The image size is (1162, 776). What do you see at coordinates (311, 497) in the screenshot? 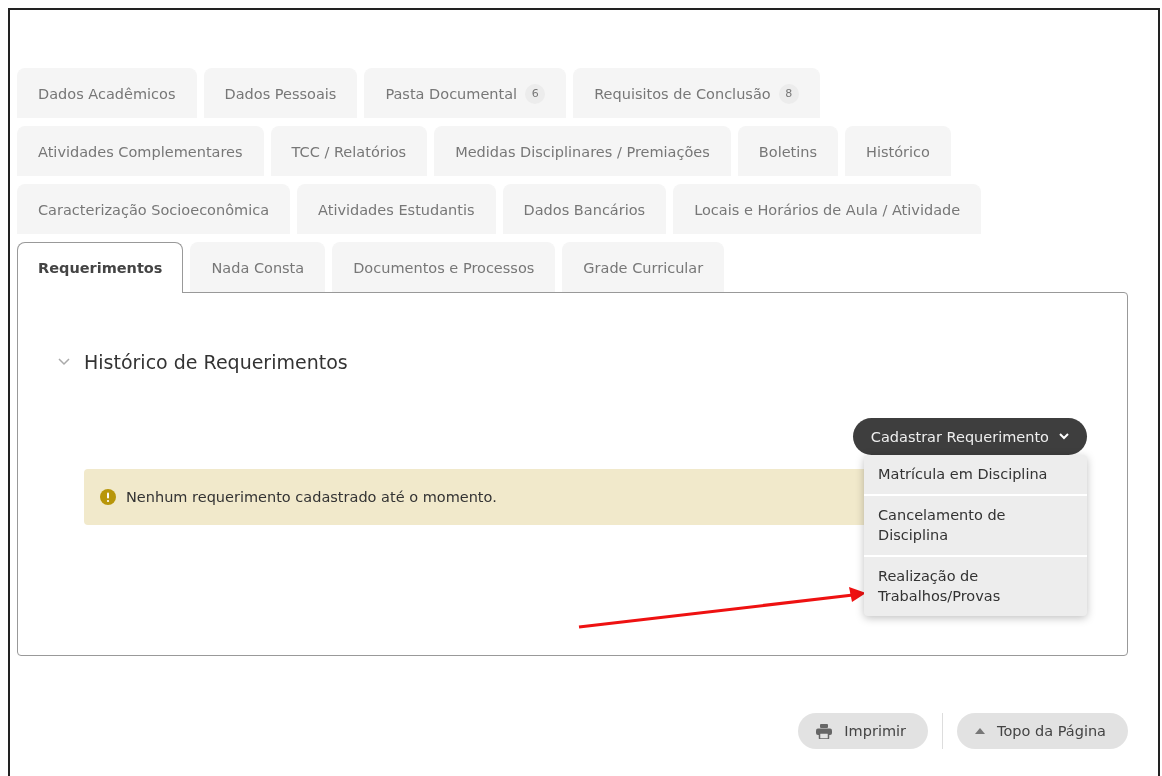
I see `alert-text: Nenhum requerimento cadastrado até o momento.` at bounding box center [311, 497].